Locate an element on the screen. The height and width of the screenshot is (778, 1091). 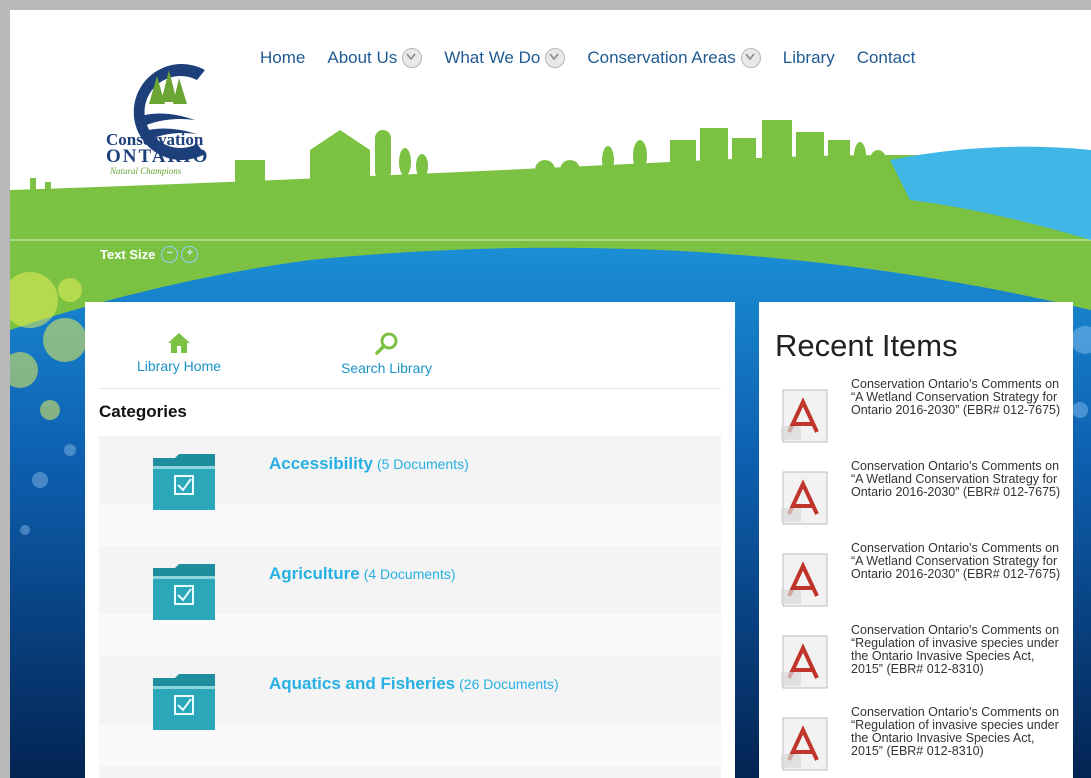
category-count: (5 Documents) is located at coordinates (422, 464).